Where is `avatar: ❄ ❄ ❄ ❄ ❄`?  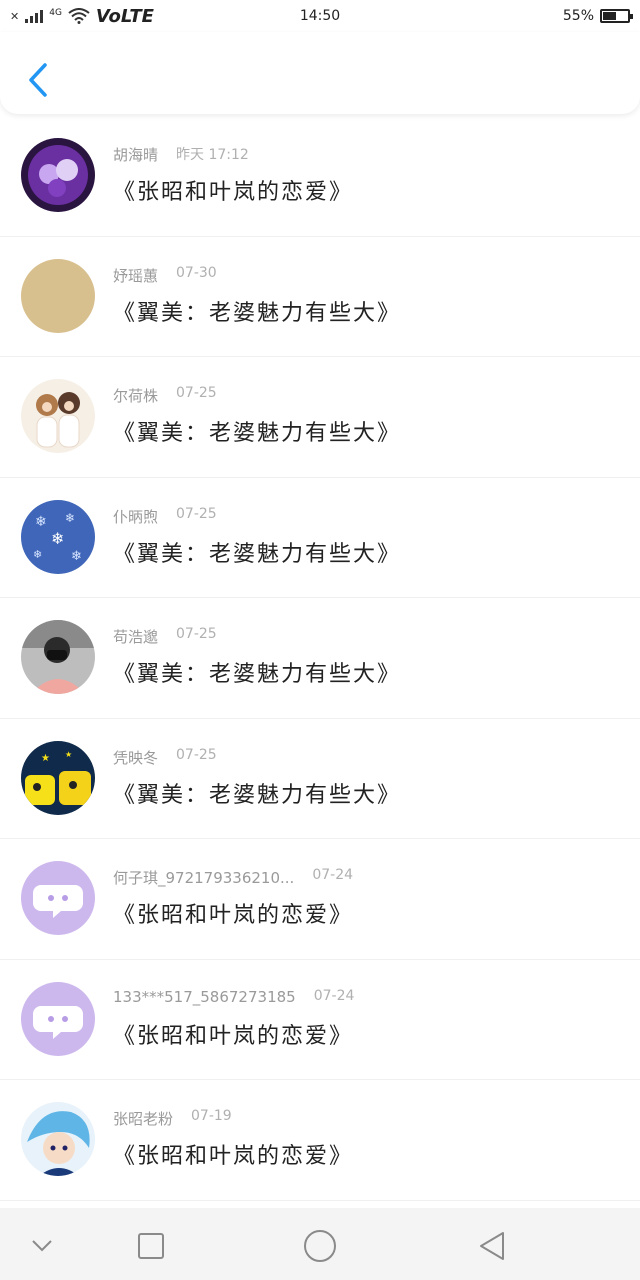
avatar: ❄ ❄ ❄ ❄ ❄ is located at coordinates (58, 536).